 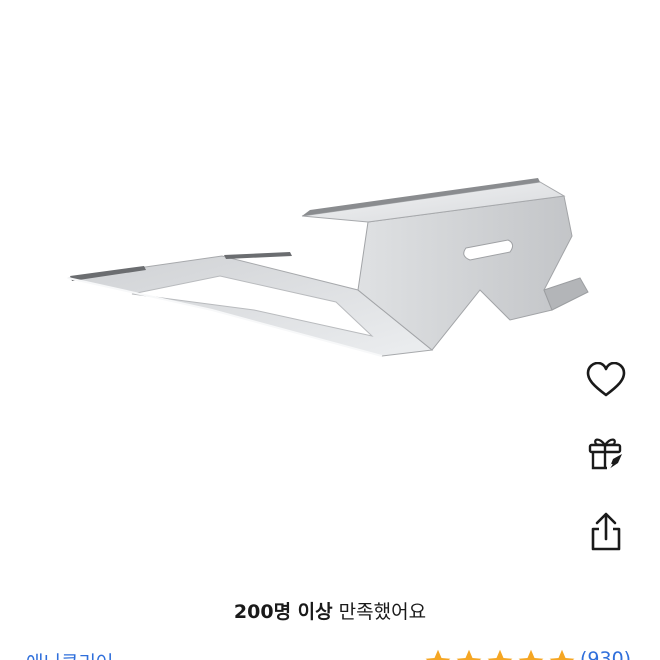 What do you see at coordinates (330, 653) in the screenshot?
I see `seller-rating-row: 애니클리어 (930)` at bounding box center [330, 653].